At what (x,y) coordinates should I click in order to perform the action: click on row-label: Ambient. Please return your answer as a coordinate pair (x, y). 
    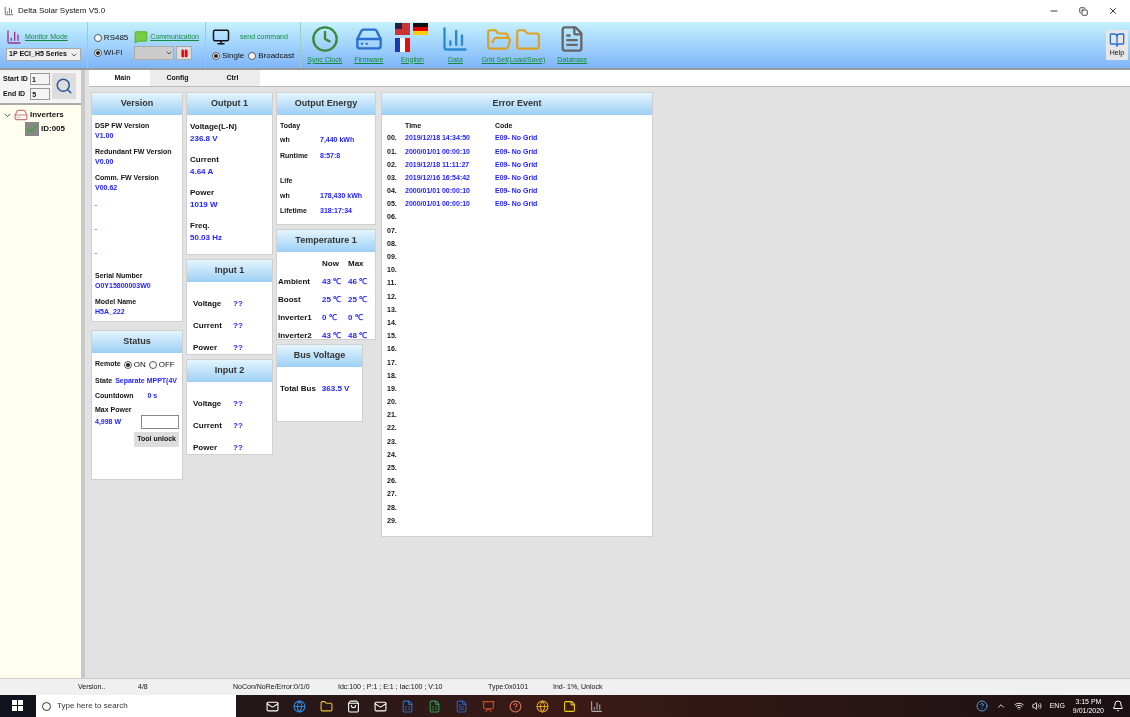
    Looking at the image, I should click on (294, 281).